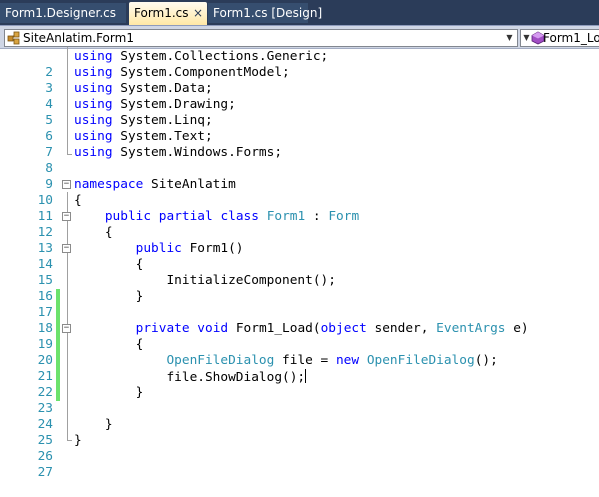 The image size is (599, 497). Describe the element at coordinates (178, 152) in the screenshot. I see `code-text: using System.Windows.Forms;` at that location.